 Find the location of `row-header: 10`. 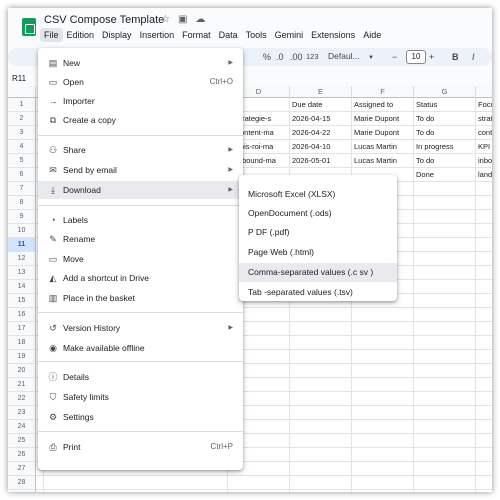

row-header: 10 is located at coordinates (22, 231).